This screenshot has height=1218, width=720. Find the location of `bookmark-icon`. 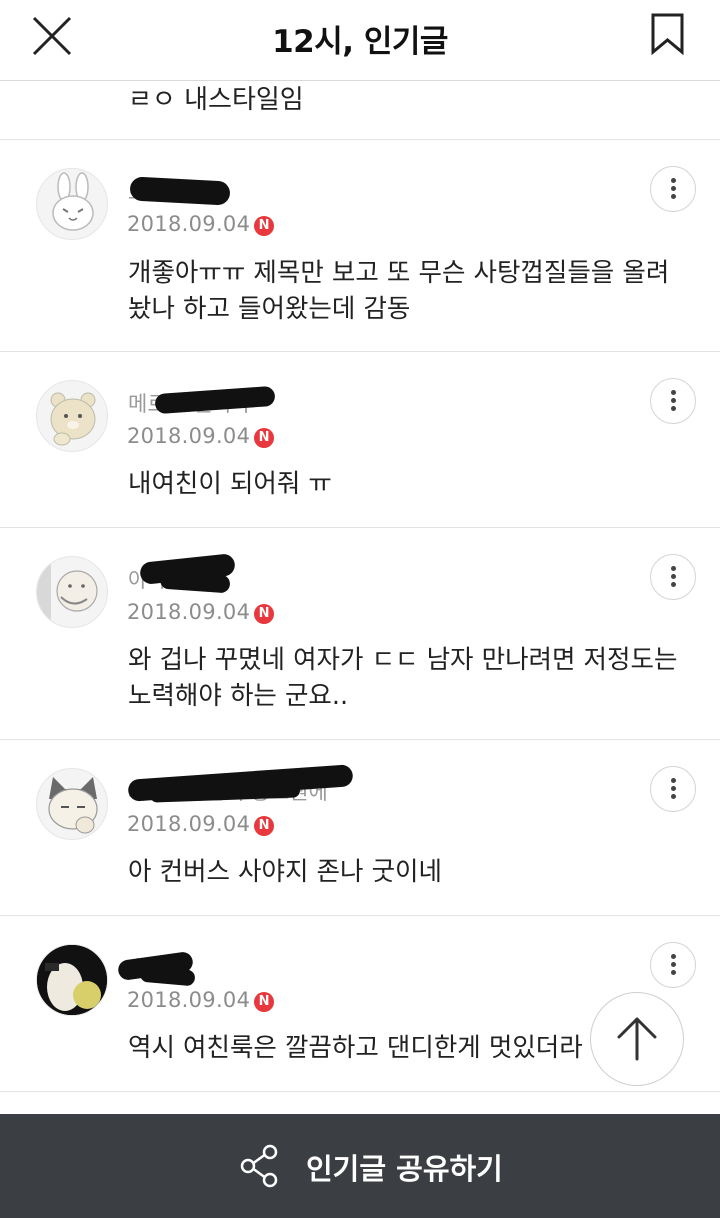

bookmark-icon is located at coordinates (668, 34).